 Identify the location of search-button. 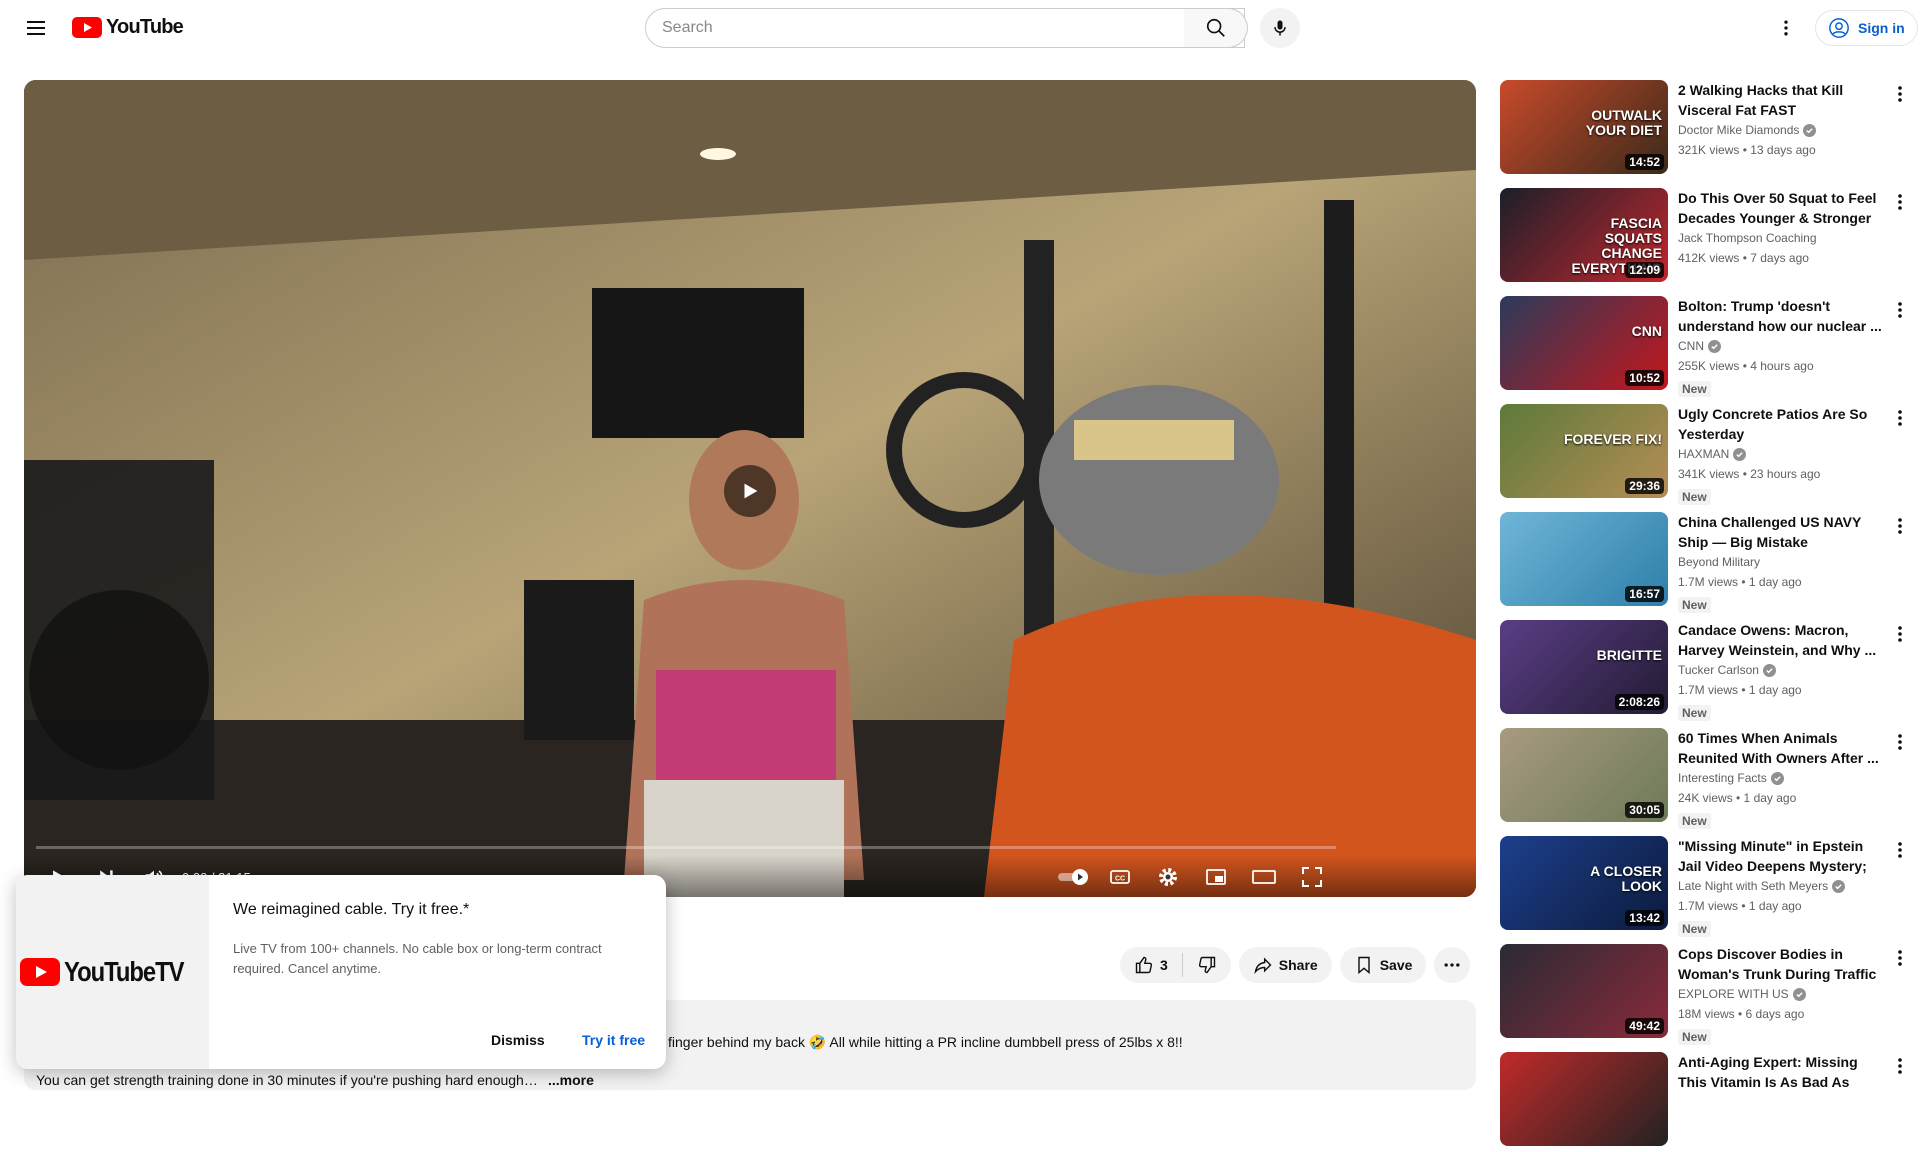
(1216, 28).